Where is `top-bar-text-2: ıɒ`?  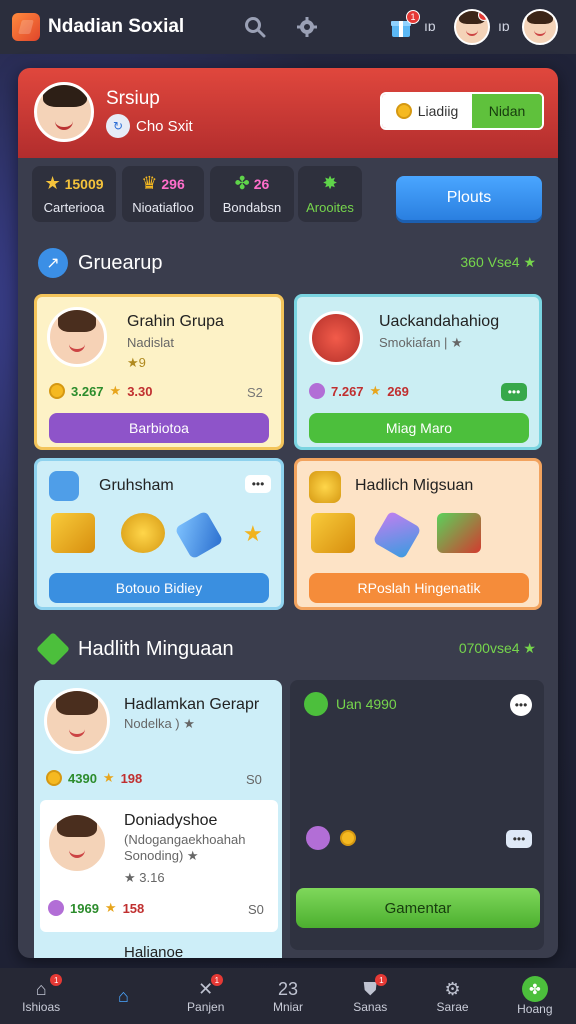 top-bar-text-2: ıɒ is located at coordinates (504, 26).